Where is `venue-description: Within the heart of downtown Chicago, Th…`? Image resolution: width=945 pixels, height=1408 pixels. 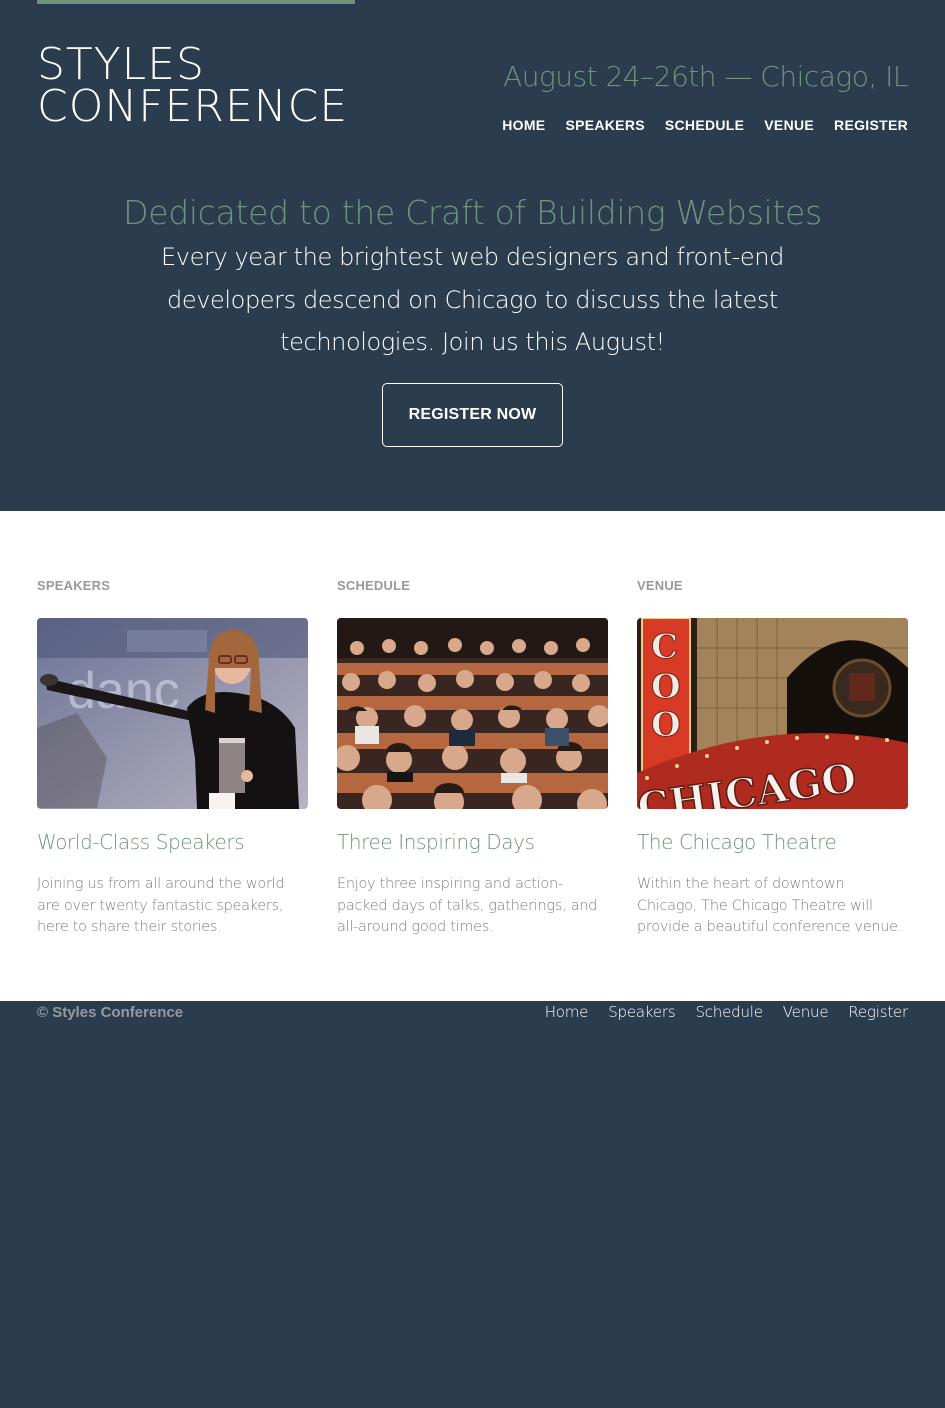 venue-description: Within the heart of downtown Chicago, Th… is located at coordinates (770, 905).